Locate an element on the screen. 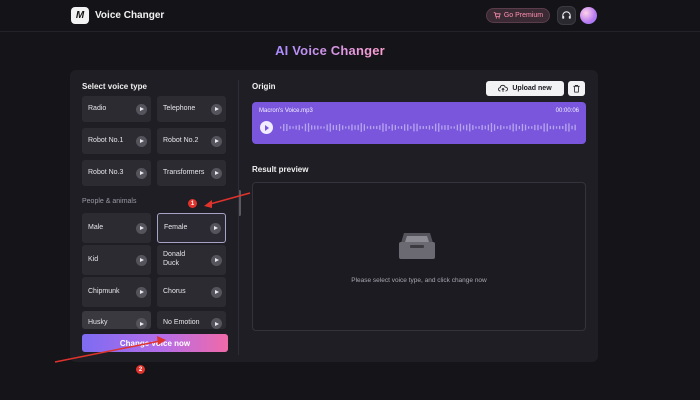 This screenshot has width=700, height=400. voice-card-radio: Radio is located at coordinates (116, 109).